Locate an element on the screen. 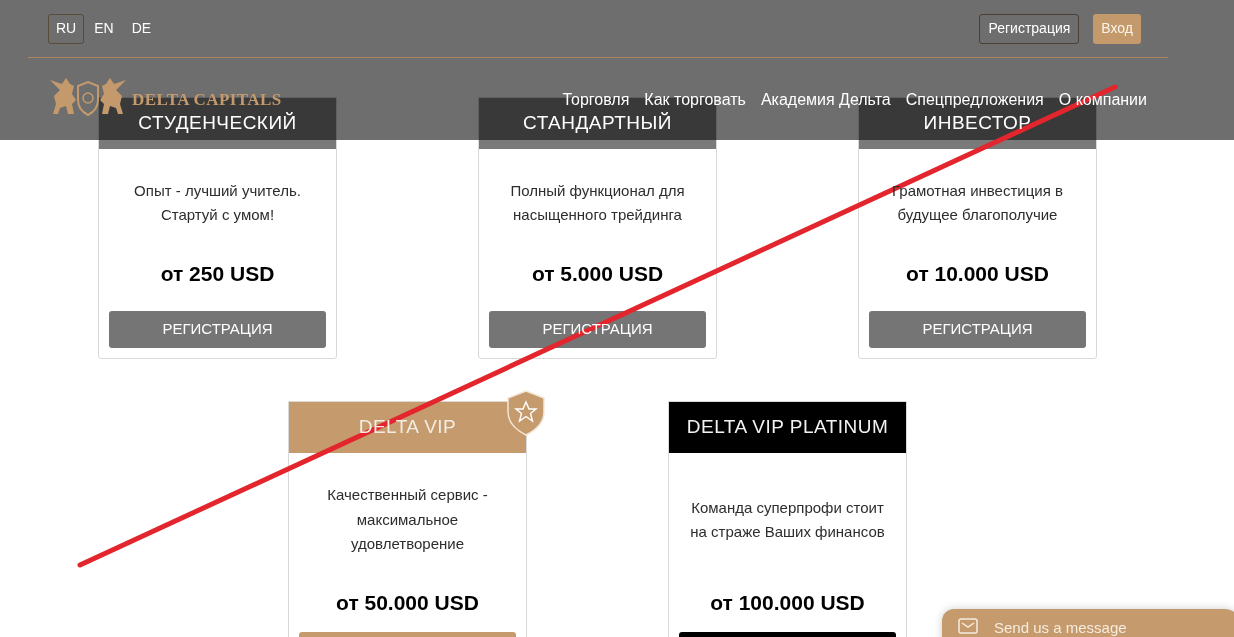 This screenshot has height=637, width=1234. plan-price: от 250 USD is located at coordinates (217, 274).